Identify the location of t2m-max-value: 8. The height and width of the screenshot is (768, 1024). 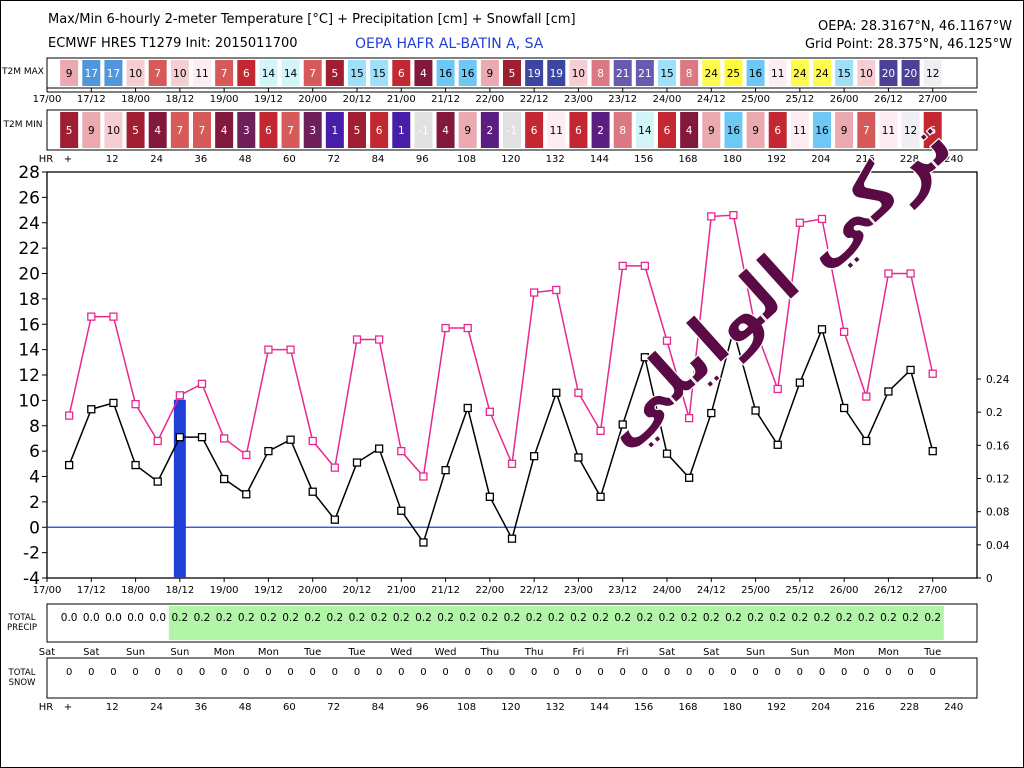
(600, 74).